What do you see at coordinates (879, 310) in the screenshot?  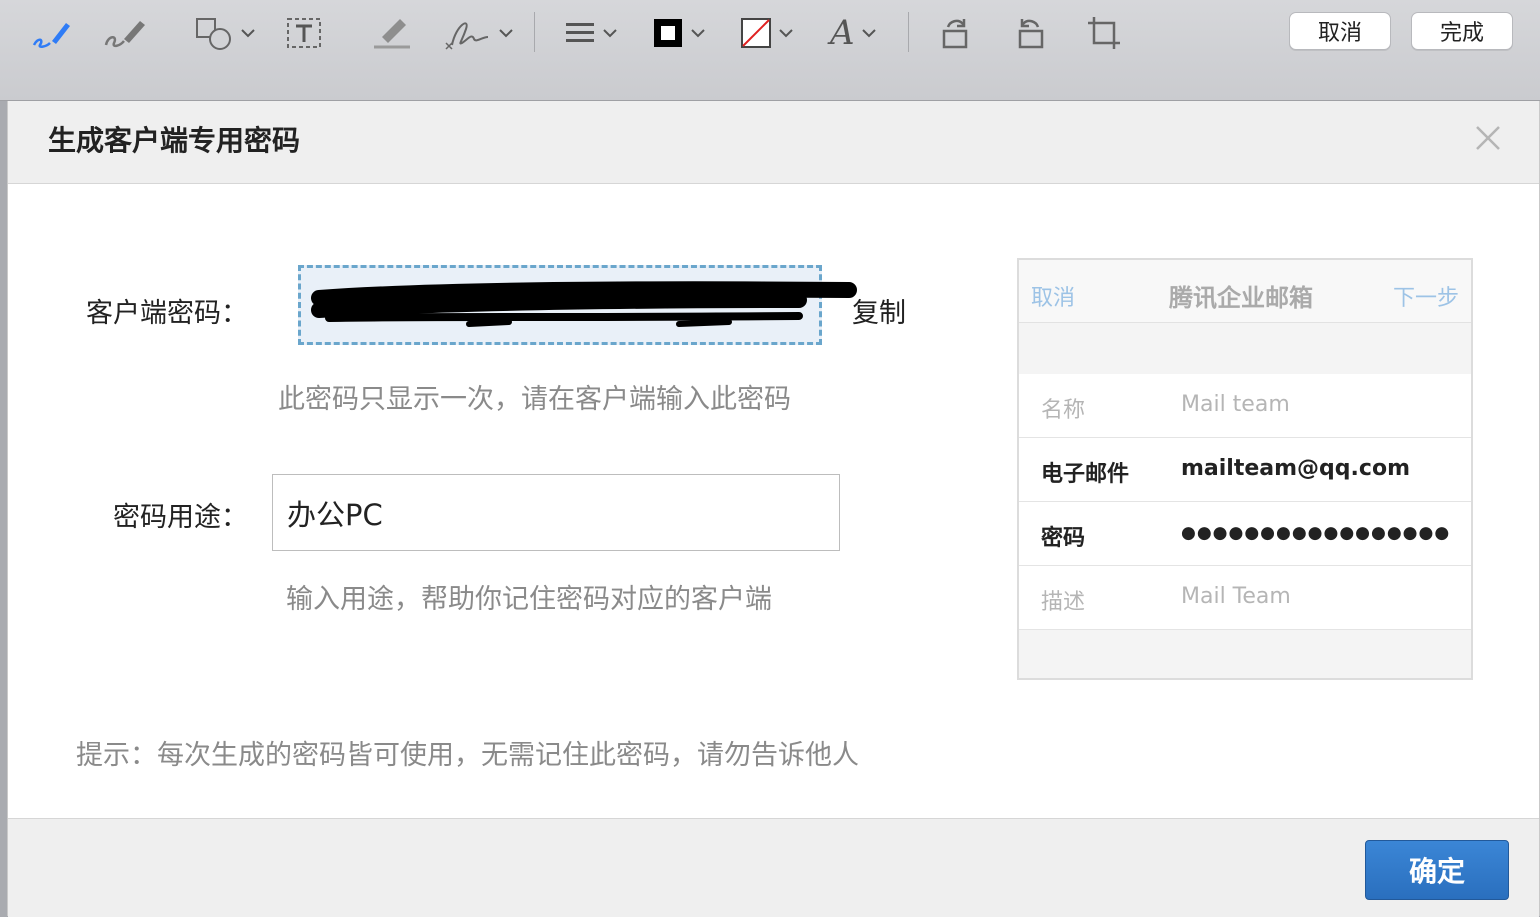 I see `copy-button: 复制` at bounding box center [879, 310].